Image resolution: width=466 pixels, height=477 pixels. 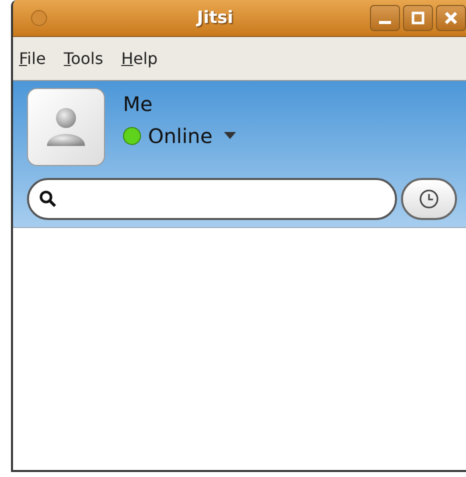 I want to click on maximize-button, so click(x=418, y=18).